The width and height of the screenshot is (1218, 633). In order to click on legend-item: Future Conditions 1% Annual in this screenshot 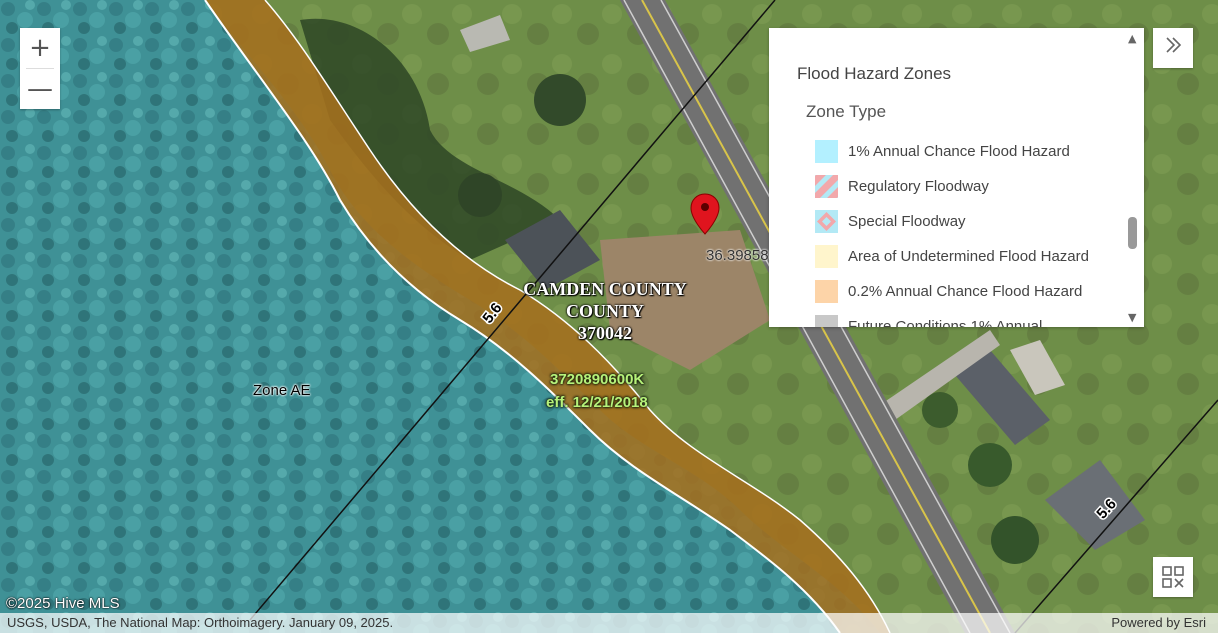, I will do `click(952, 318)`.